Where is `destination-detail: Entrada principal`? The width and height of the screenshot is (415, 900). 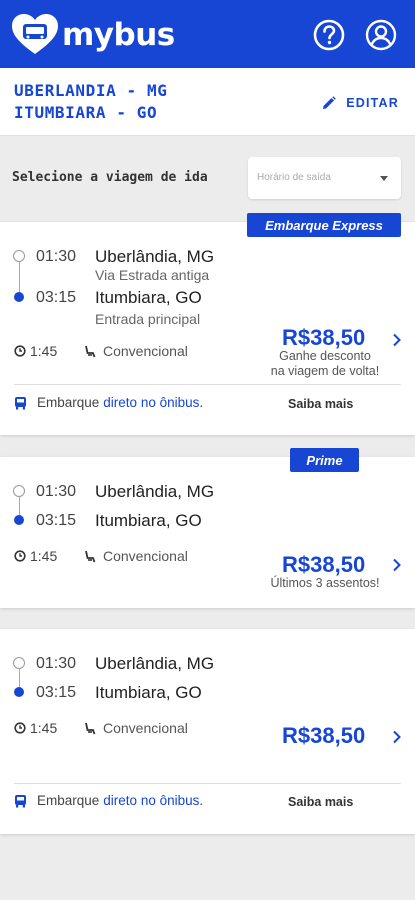
destination-detail: Entrada principal is located at coordinates (148, 319).